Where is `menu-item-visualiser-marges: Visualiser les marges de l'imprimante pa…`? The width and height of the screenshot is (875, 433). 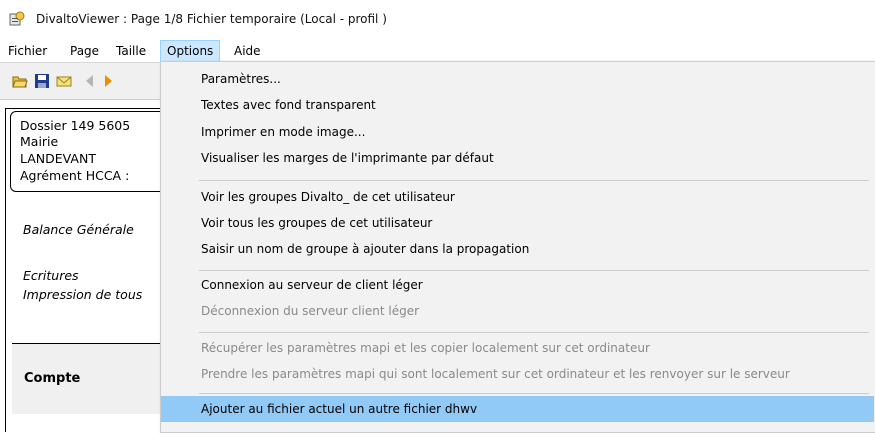 menu-item-visualiser-marges: Visualiser les marges de l'imprimante pa… is located at coordinates (517, 158).